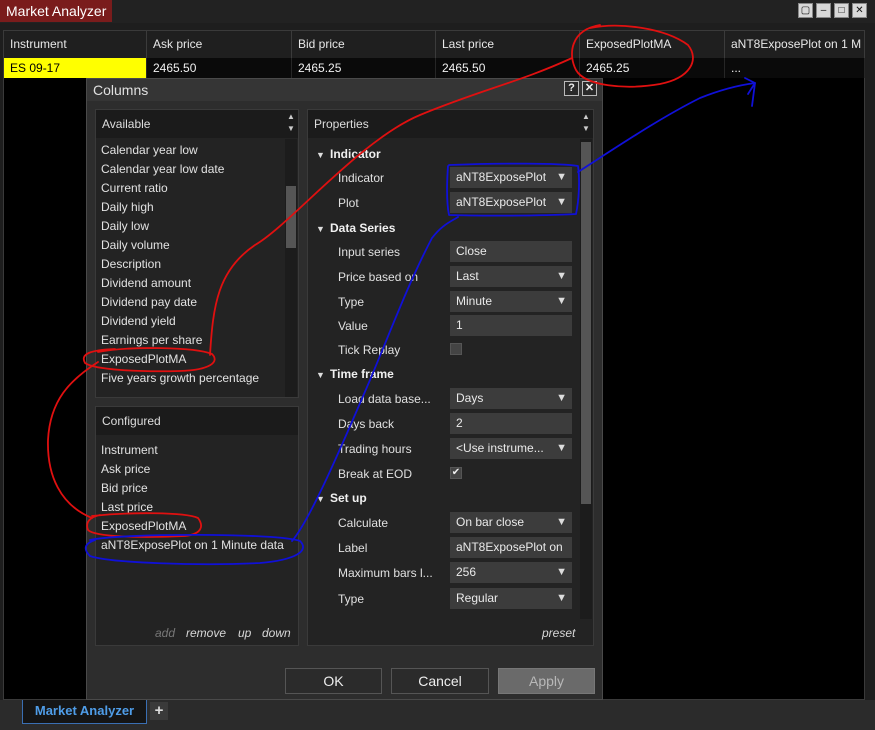 This screenshot has height=730, width=875. Describe the element at coordinates (291, 268) in the screenshot. I see `available-scrollbar` at that location.